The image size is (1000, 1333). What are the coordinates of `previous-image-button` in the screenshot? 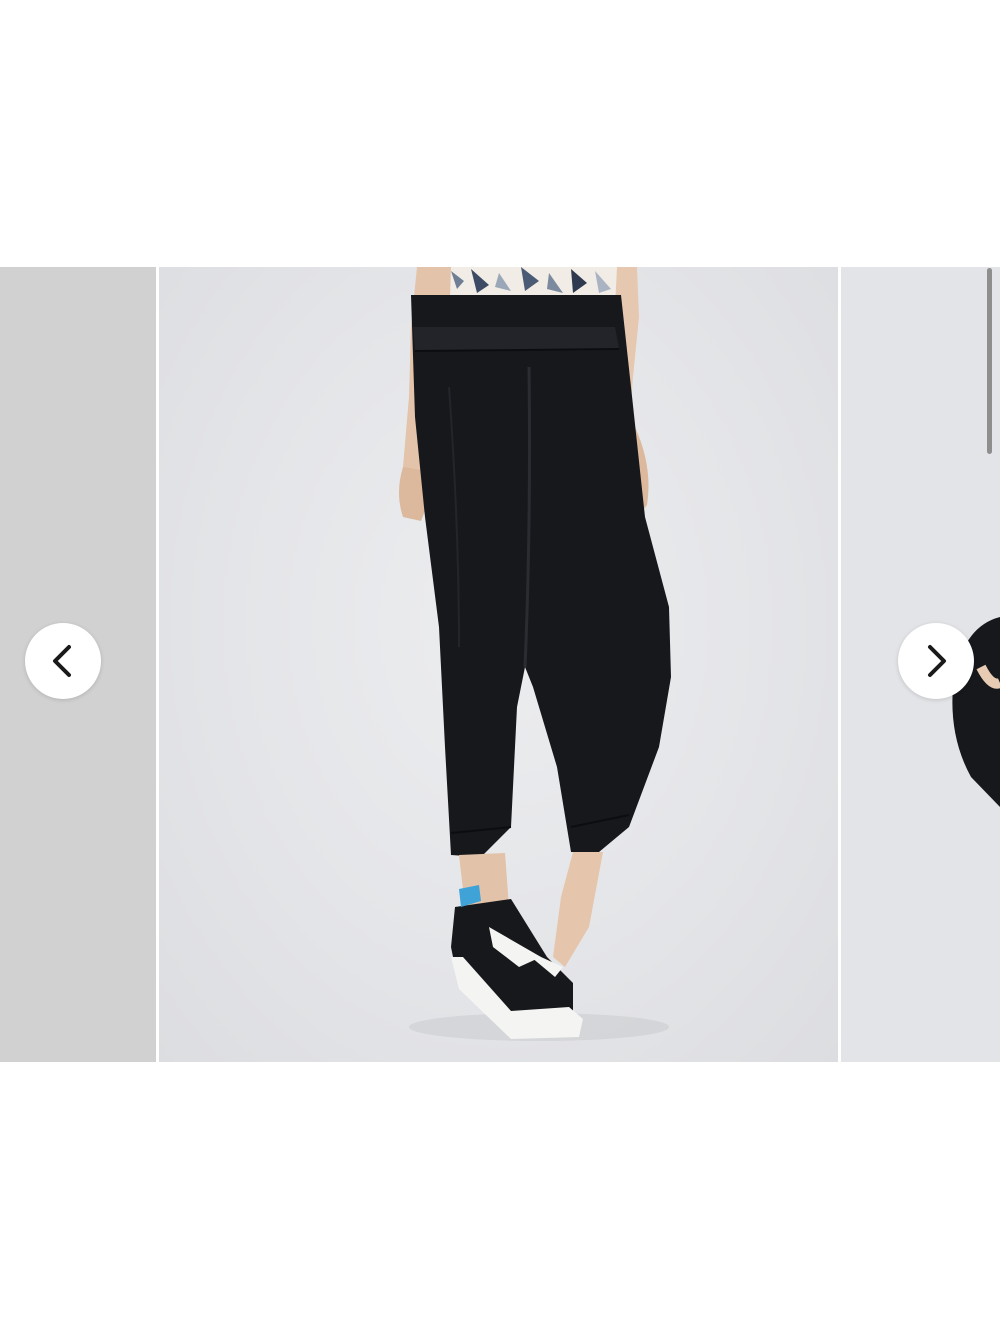 It's located at (63, 661).